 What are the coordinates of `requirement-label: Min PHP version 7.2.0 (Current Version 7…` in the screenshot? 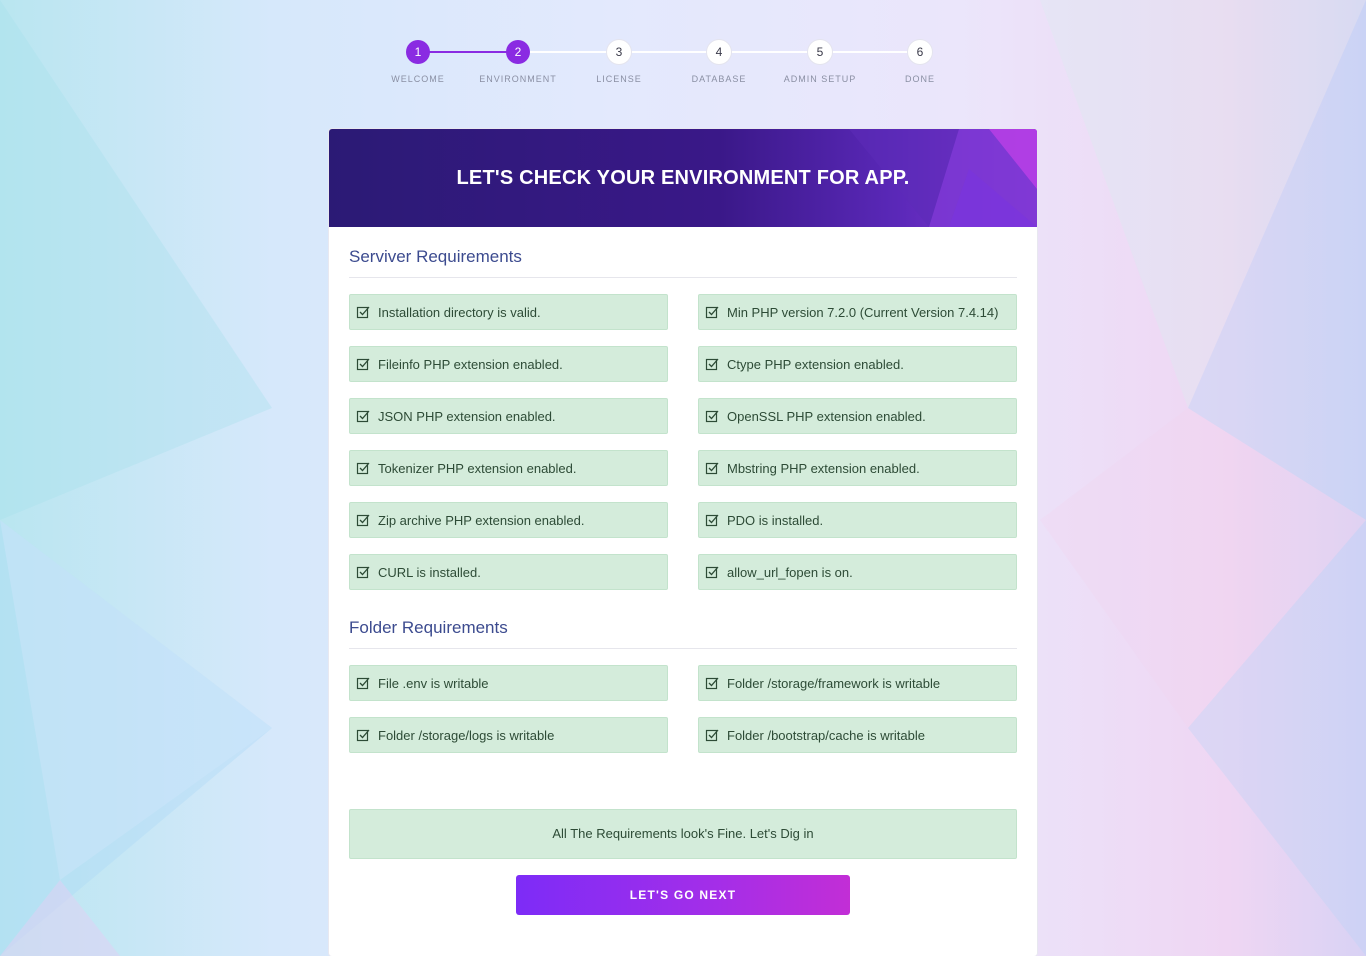 It's located at (863, 312).